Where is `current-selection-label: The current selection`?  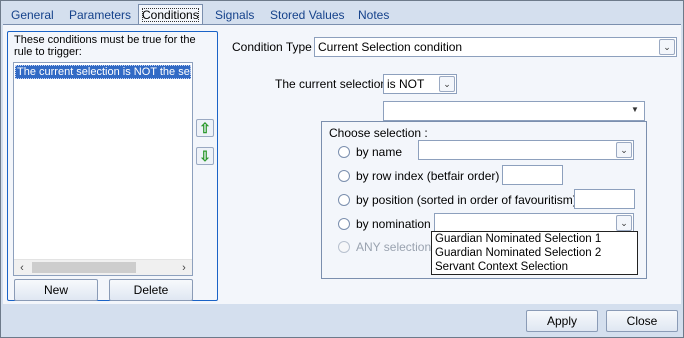
current-selection-label: The current selection is located at coordinates (331, 84).